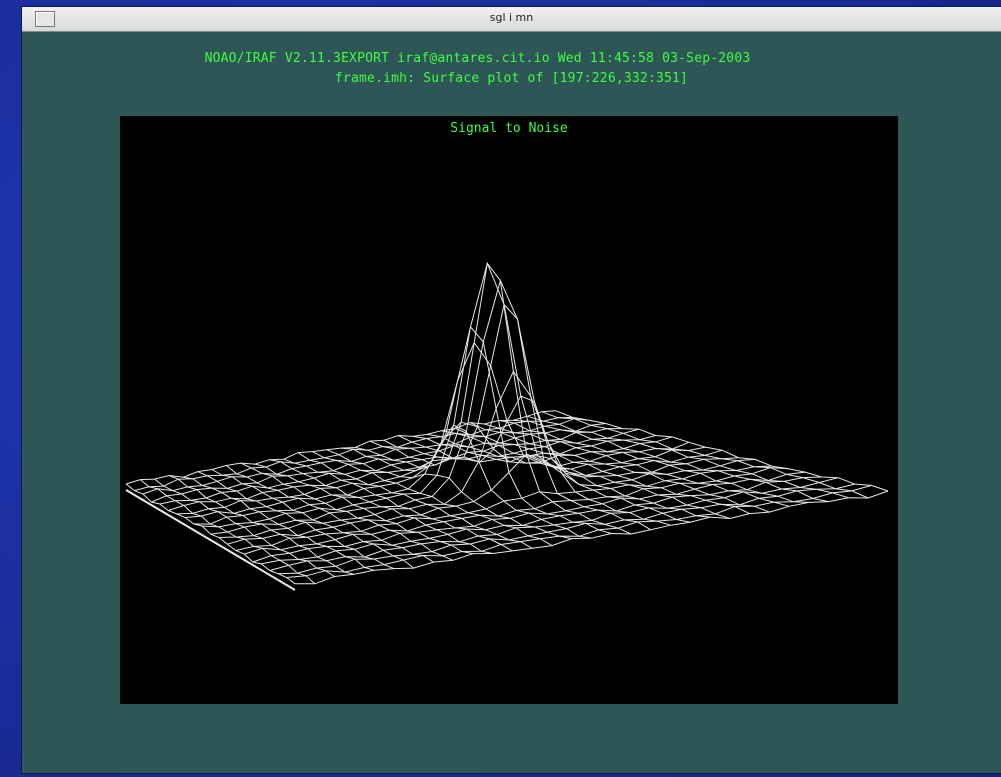  What do you see at coordinates (210, 540) in the screenshot?
I see `base-edge-line` at bounding box center [210, 540].